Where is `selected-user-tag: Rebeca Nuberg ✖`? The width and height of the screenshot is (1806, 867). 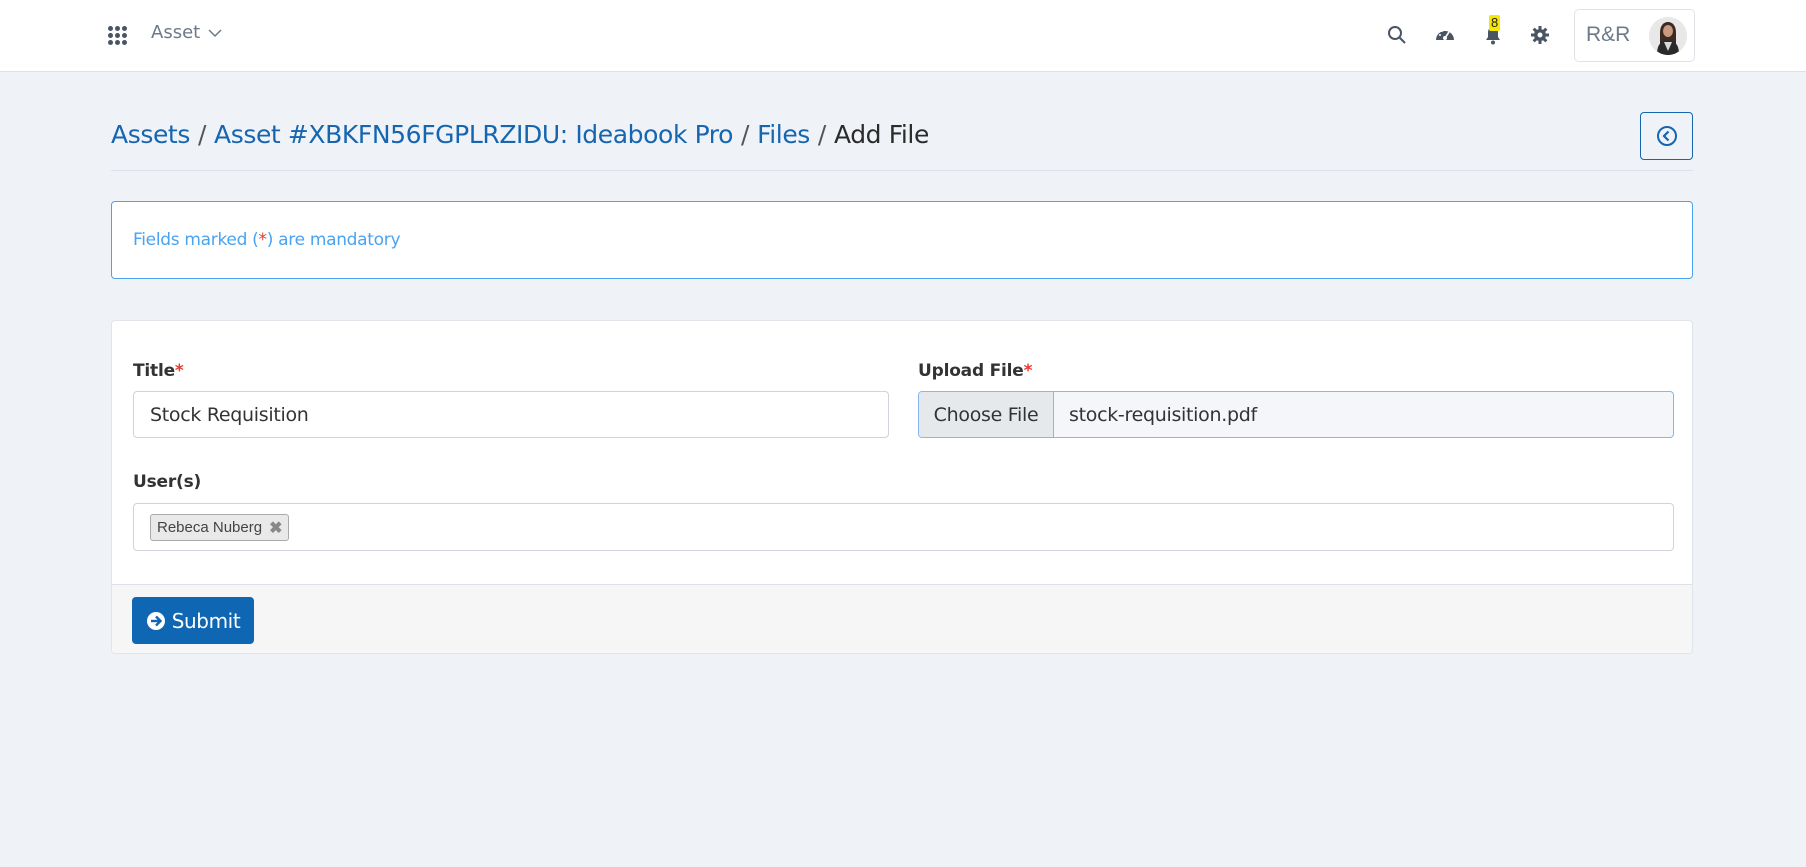
selected-user-tag: Rebeca Nuberg ✖ is located at coordinates (220, 527).